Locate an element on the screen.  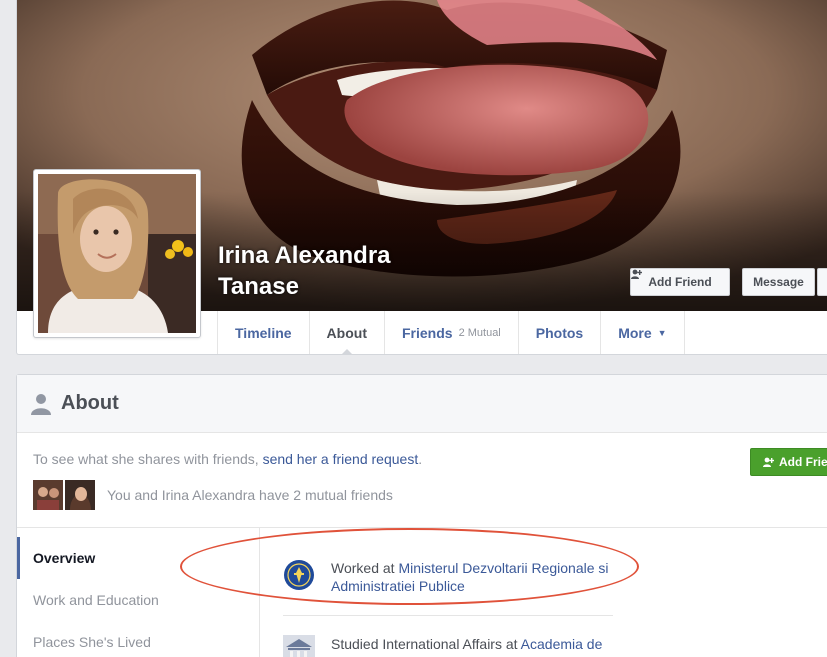
add-friend-green-button: Add Friend is located at coordinates (788, 462).